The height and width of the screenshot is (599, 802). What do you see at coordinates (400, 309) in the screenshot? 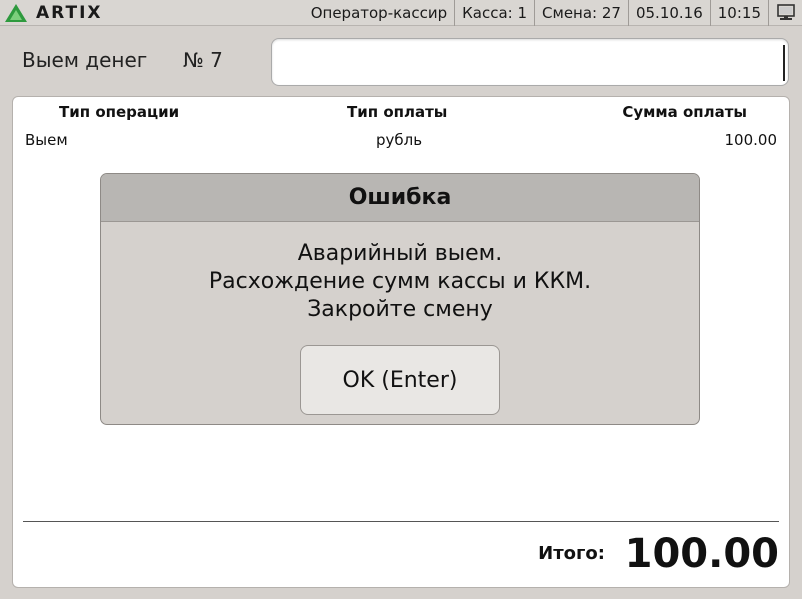
I see `dialog-message-line-3: Закройте смену` at bounding box center [400, 309].